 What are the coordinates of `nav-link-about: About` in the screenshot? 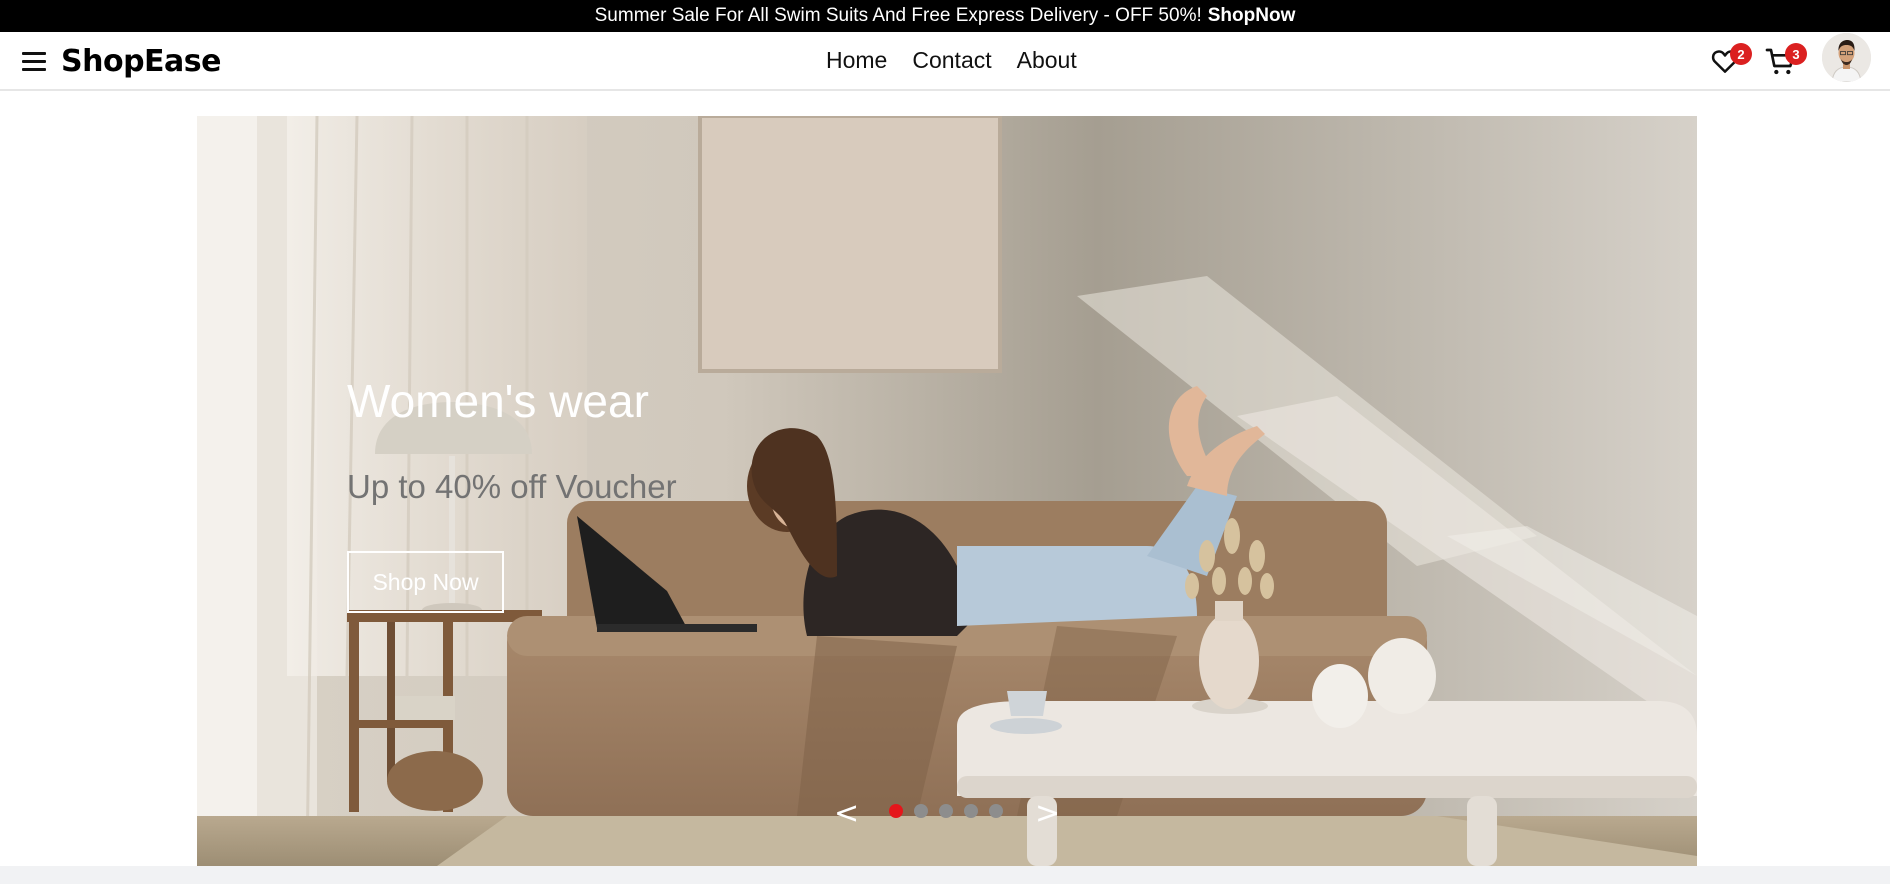 It's located at (1047, 60).